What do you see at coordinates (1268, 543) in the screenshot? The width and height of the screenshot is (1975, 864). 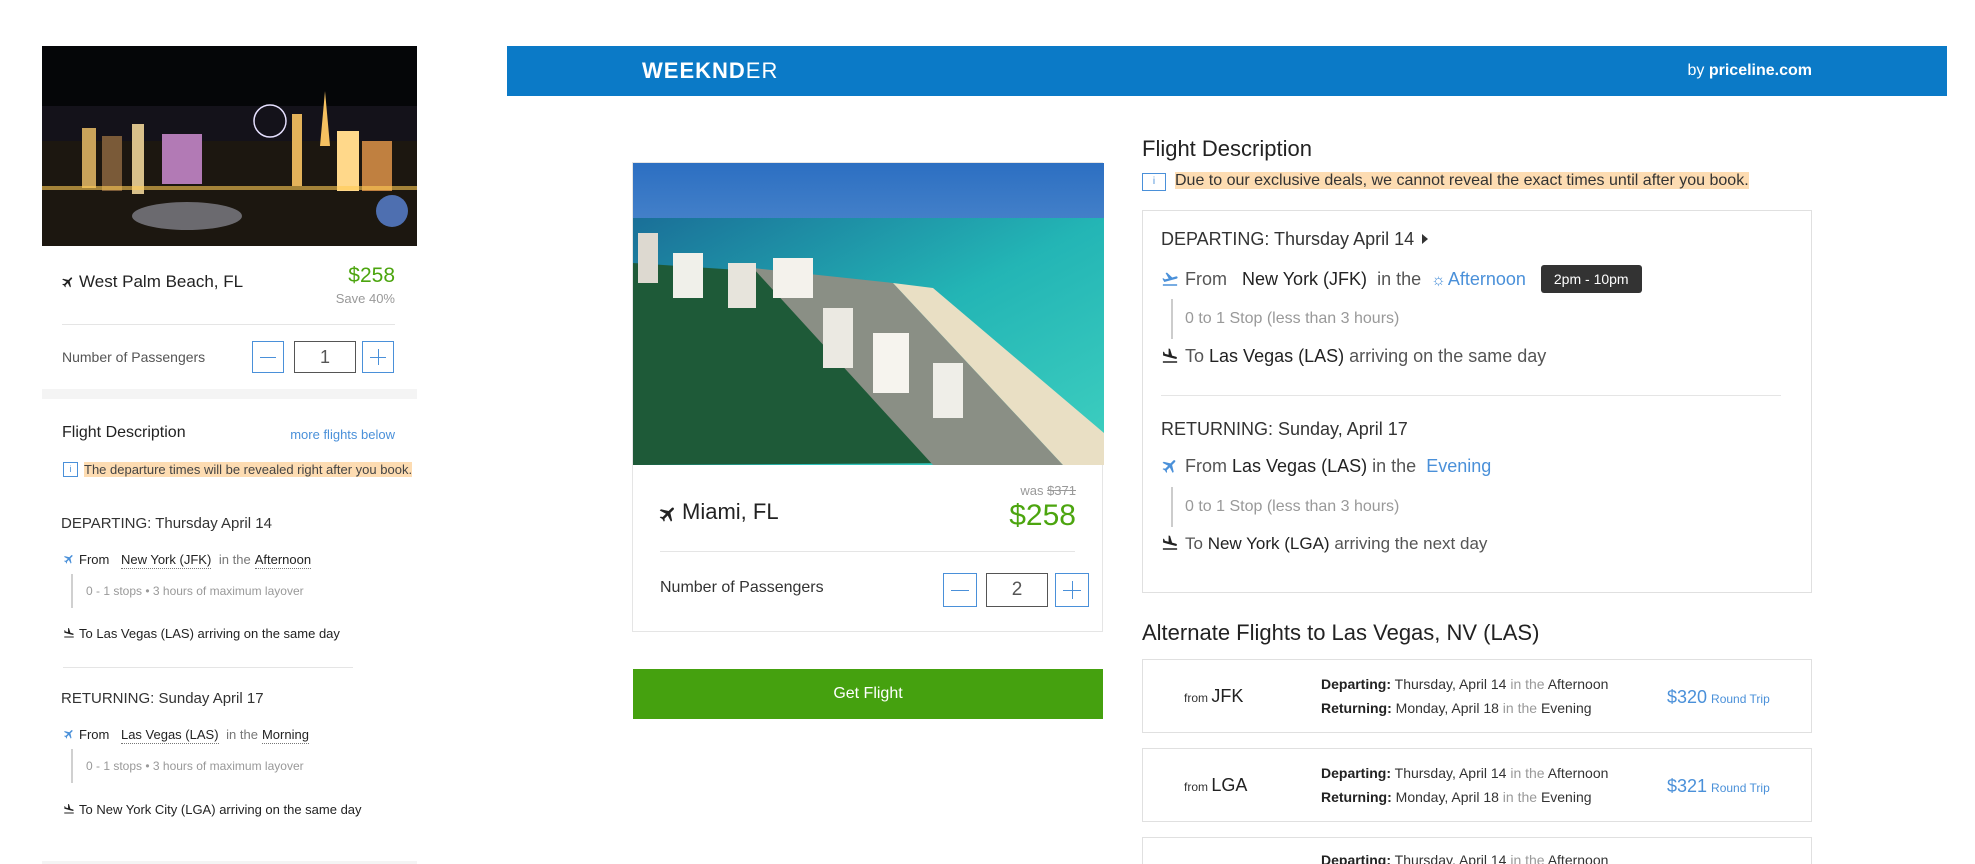 I see `return-arrival-airport: New York (LGA)` at bounding box center [1268, 543].